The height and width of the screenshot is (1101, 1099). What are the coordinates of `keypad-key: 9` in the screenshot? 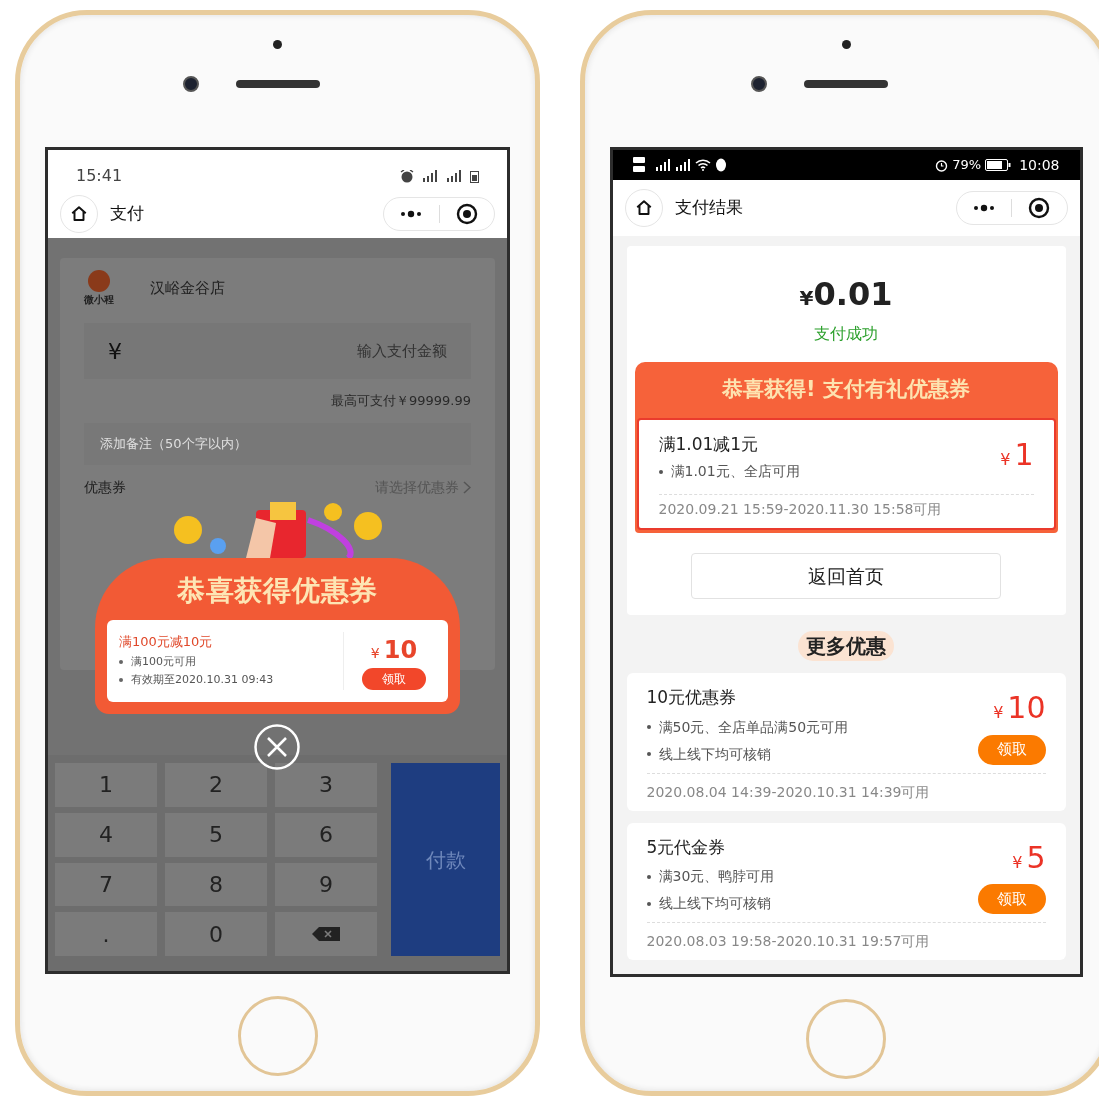 It's located at (326, 884).